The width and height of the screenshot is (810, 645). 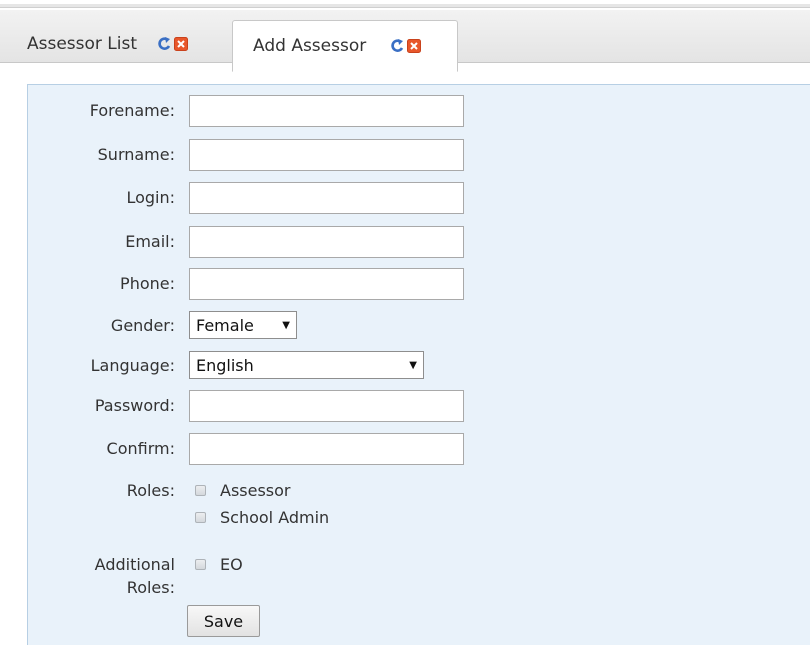 What do you see at coordinates (200, 490) in the screenshot?
I see `assessor-checkbox` at bounding box center [200, 490].